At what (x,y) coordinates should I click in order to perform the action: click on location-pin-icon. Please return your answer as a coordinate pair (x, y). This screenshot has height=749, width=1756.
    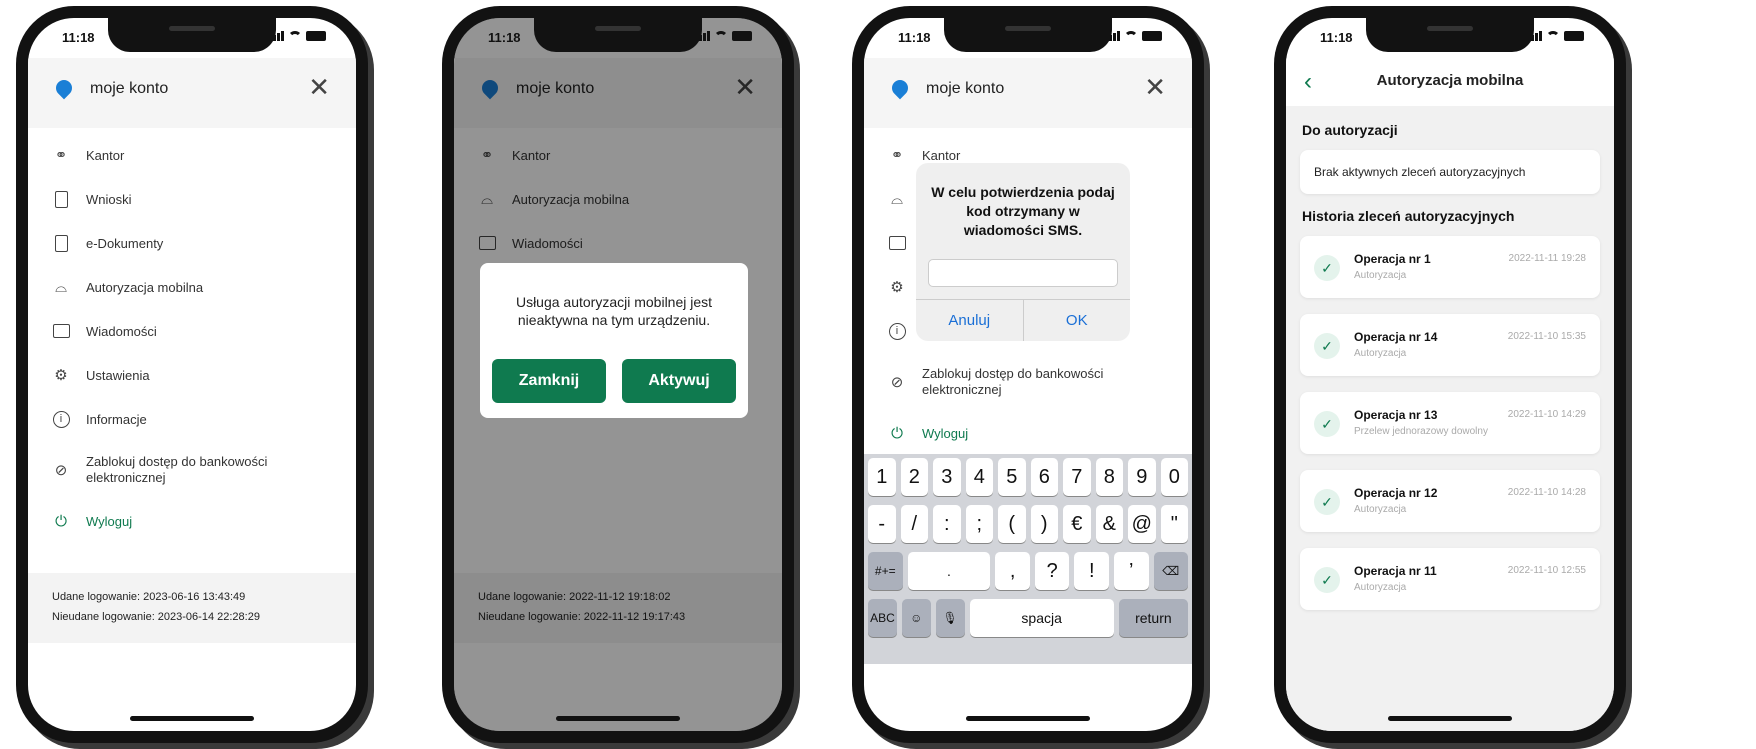
    Looking at the image, I should click on (900, 88).